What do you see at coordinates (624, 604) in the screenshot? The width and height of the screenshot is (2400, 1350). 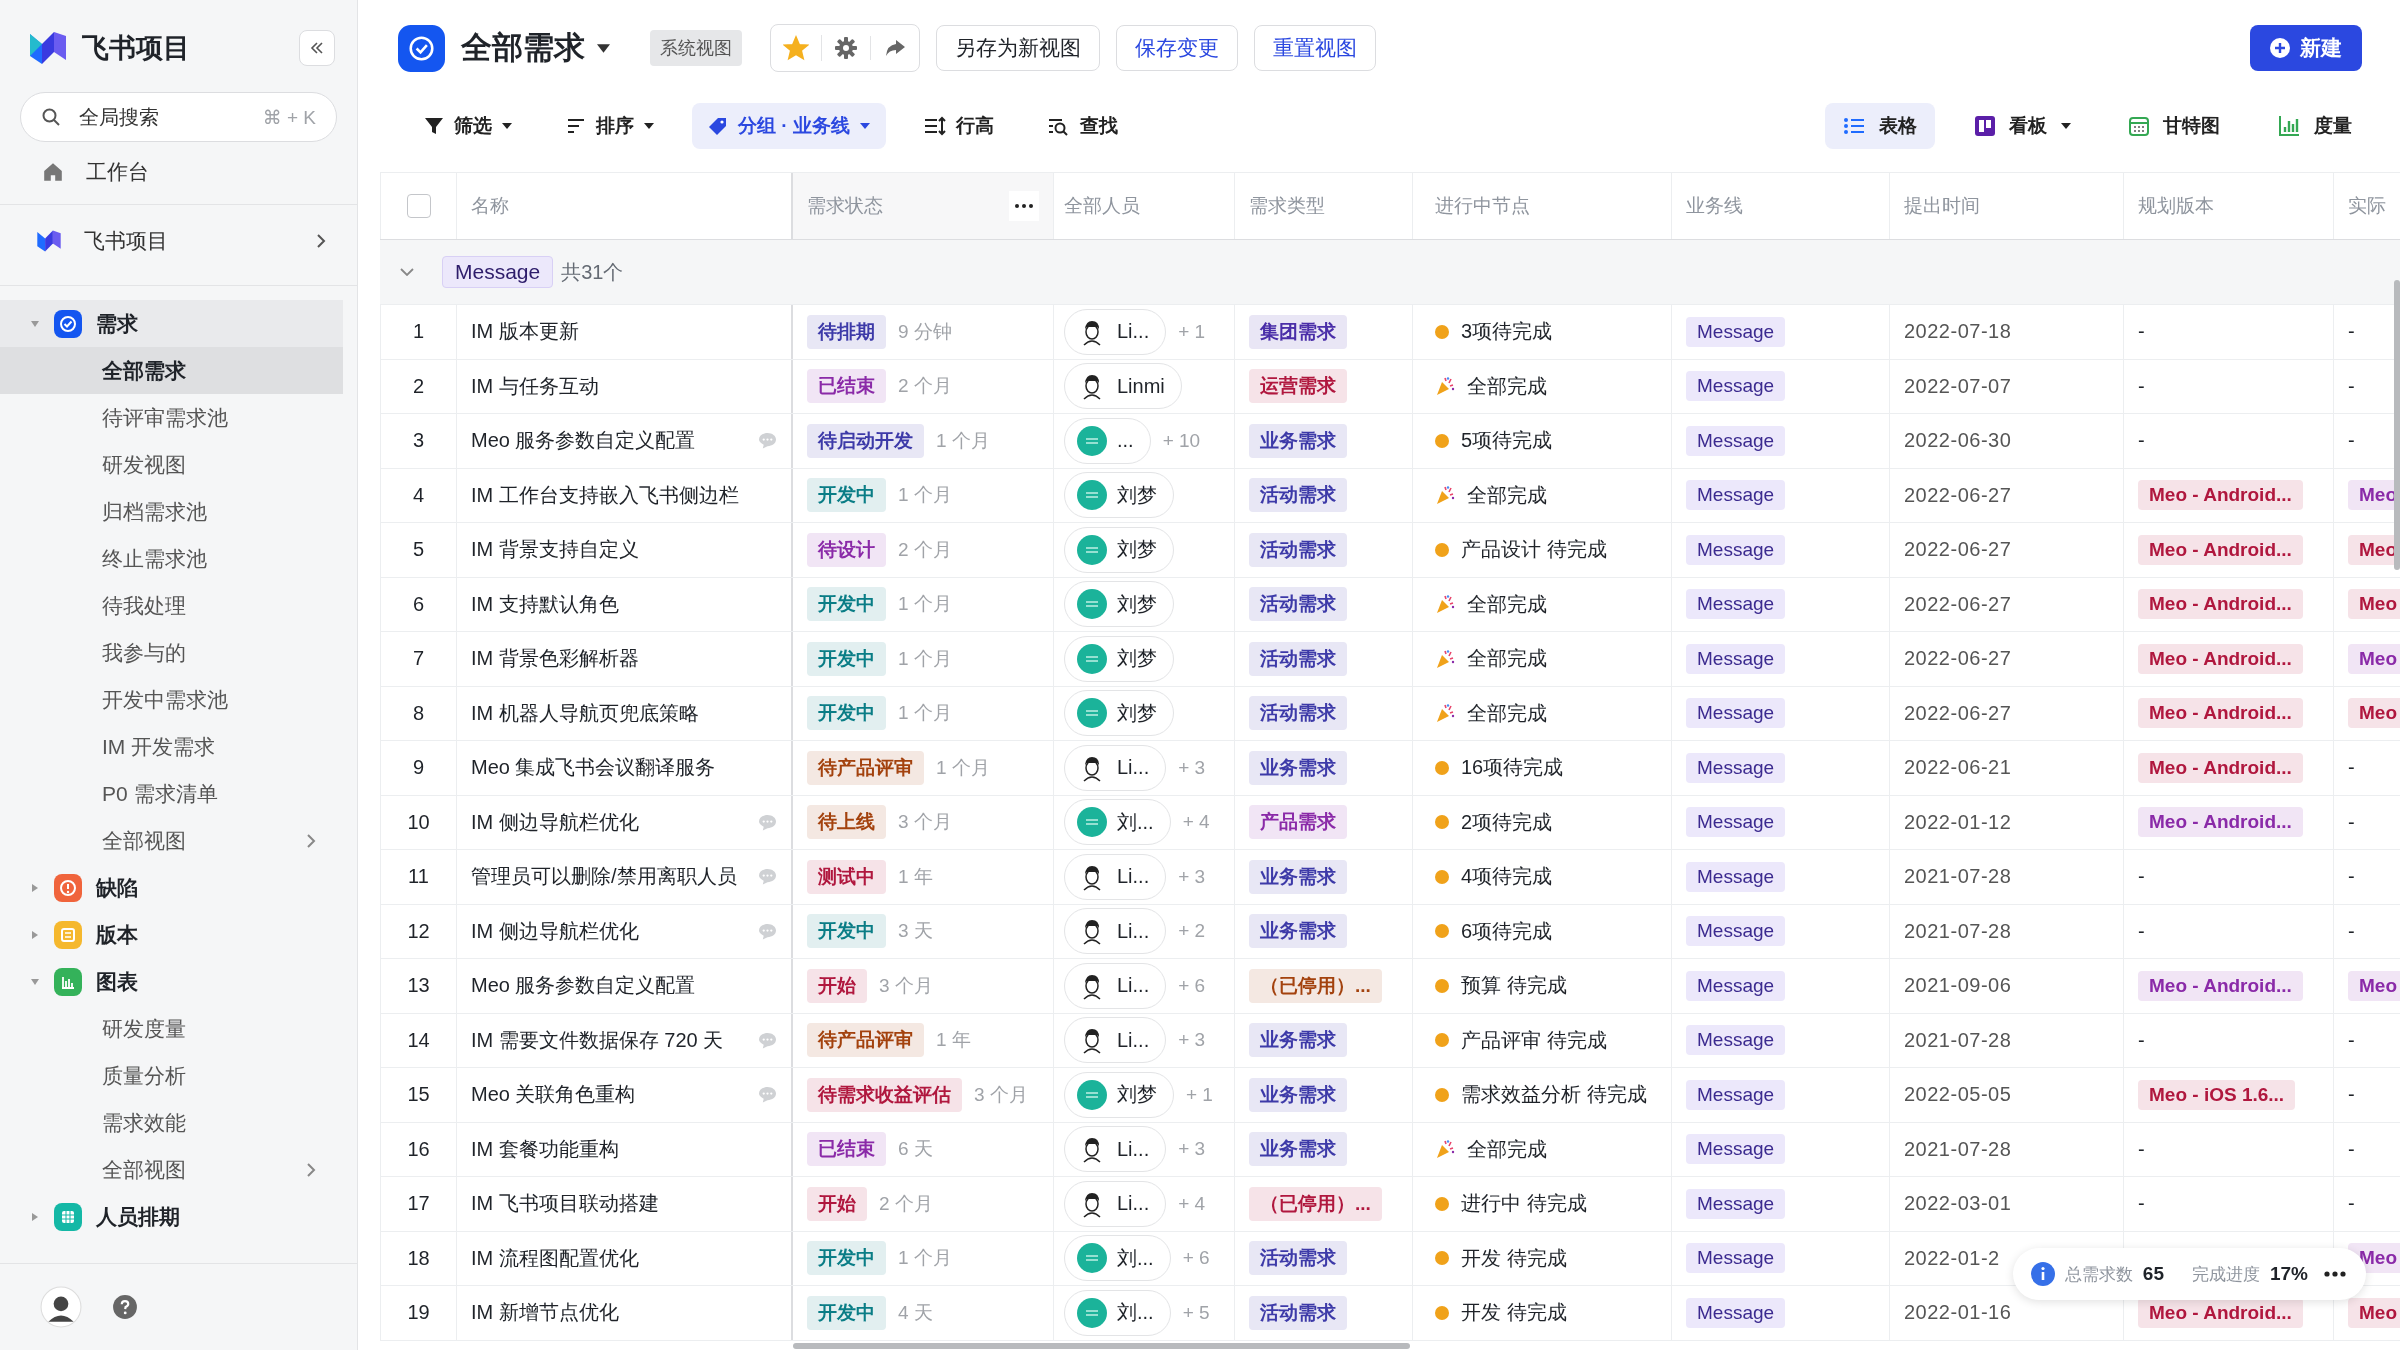 I see `task-name: IM 支持默认角色` at bounding box center [624, 604].